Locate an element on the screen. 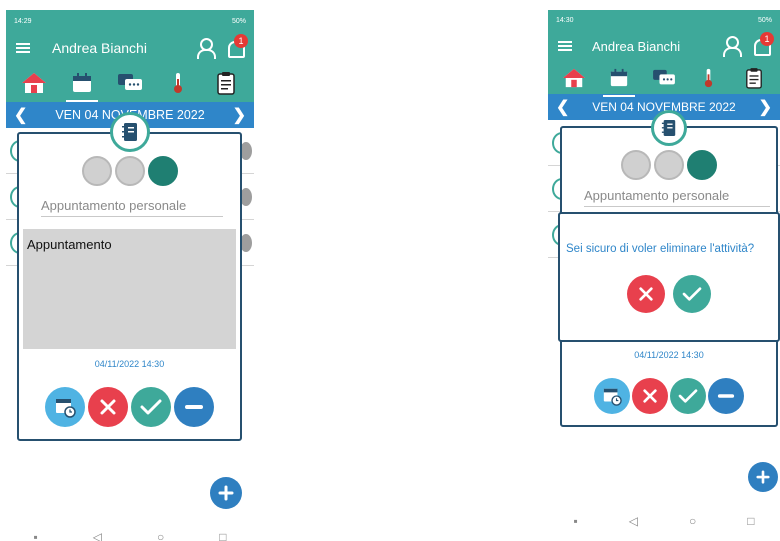  status-bar: 14:29 50% is located at coordinates (130, 21).